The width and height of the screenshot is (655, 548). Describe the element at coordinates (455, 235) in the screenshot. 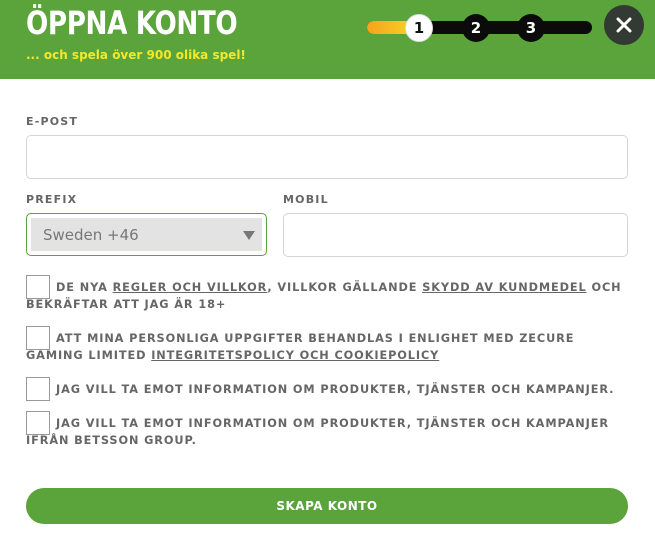

I see `mobile-field` at that location.